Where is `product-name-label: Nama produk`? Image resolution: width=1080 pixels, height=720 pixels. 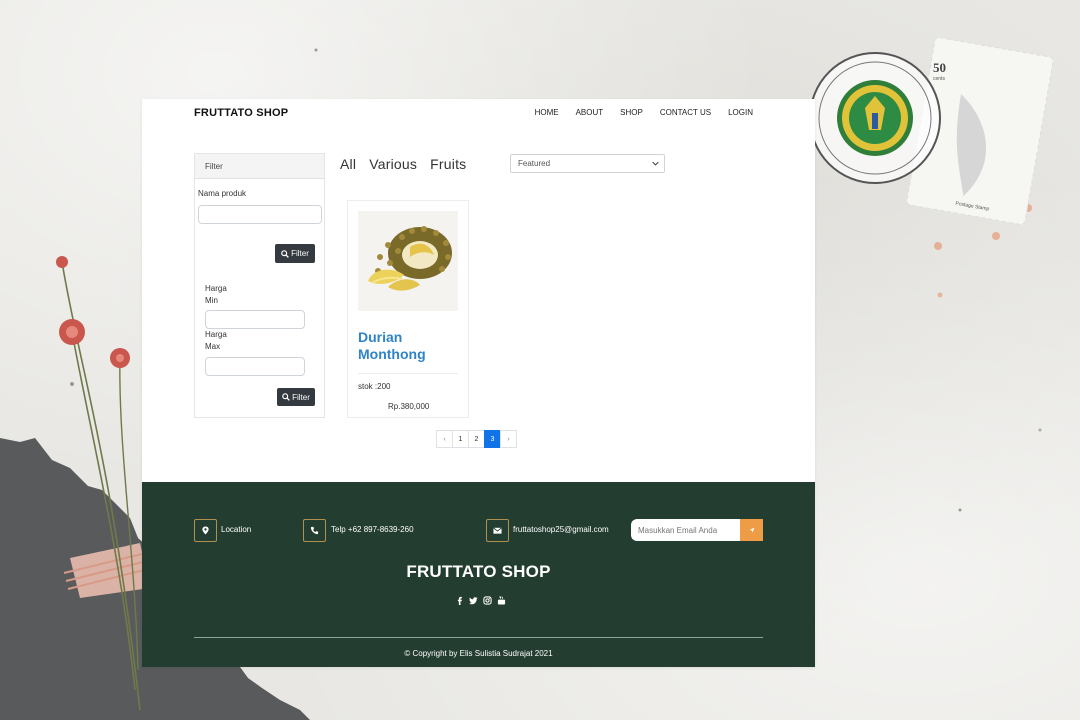 product-name-label: Nama produk is located at coordinates (222, 193).